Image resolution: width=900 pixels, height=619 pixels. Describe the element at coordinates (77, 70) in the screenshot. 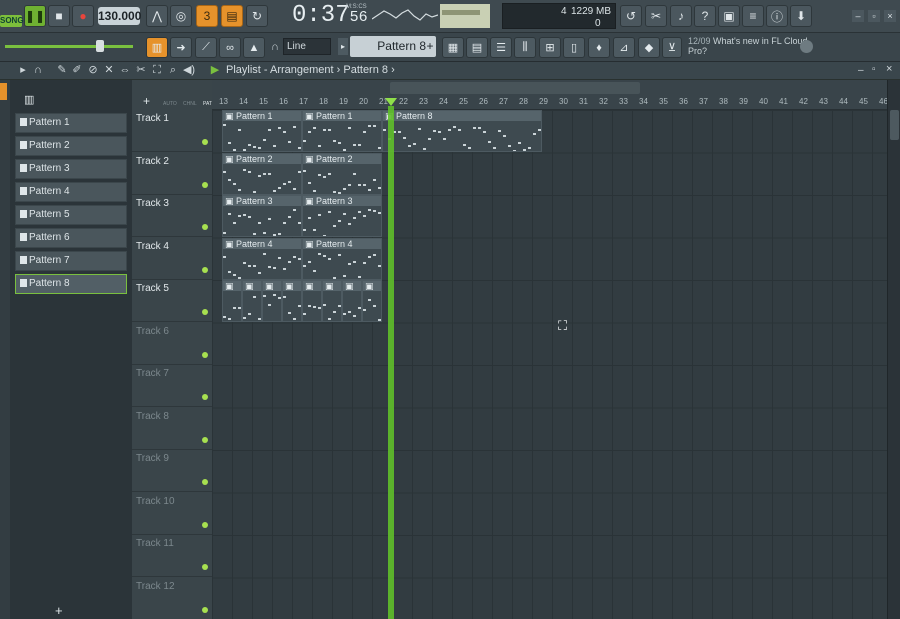

I see `brush-icon: ✐` at that location.